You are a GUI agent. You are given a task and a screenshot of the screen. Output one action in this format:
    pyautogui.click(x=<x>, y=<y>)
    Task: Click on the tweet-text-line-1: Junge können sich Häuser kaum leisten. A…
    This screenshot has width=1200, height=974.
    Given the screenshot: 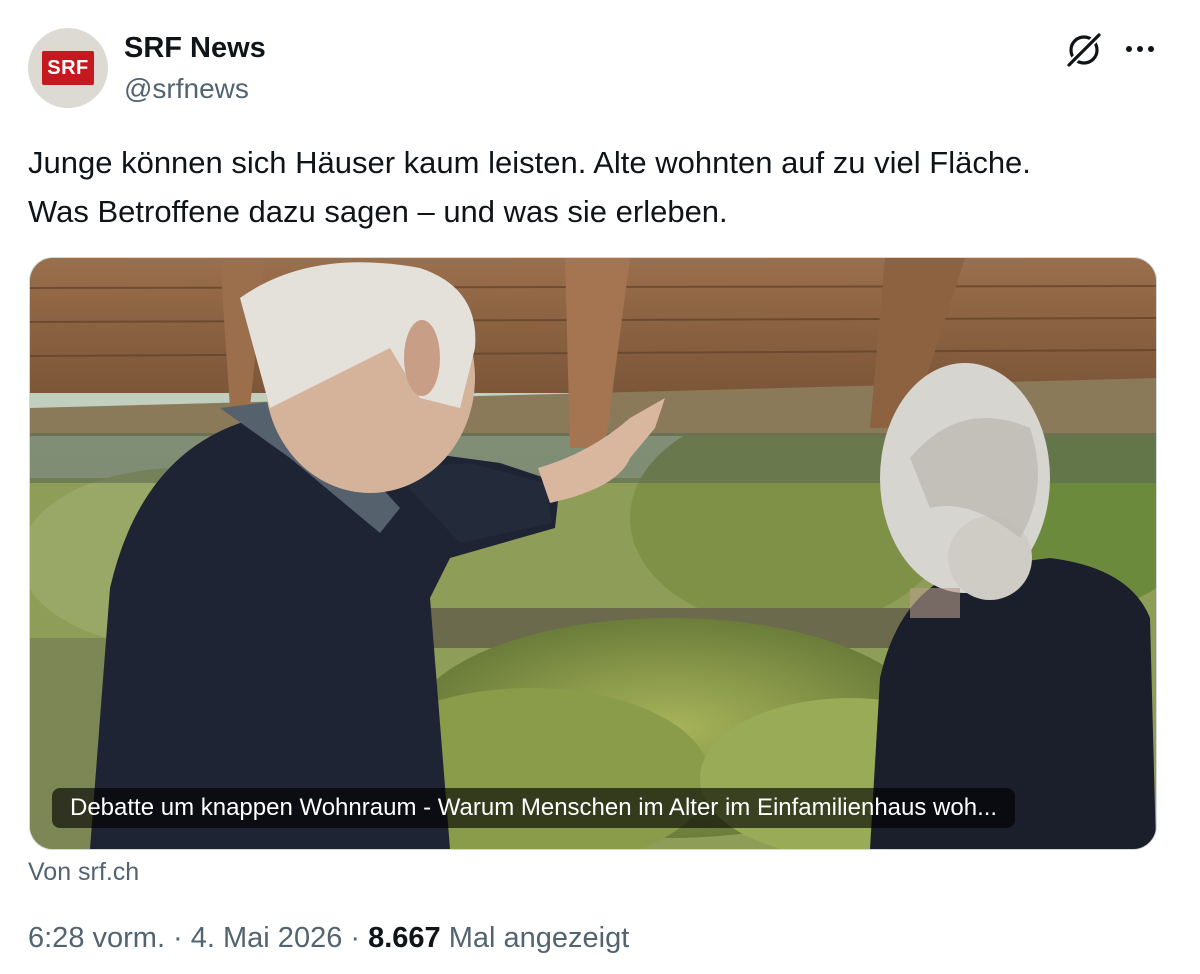 What is the action you would take?
    pyautogui.click(x=529, y=162)
    